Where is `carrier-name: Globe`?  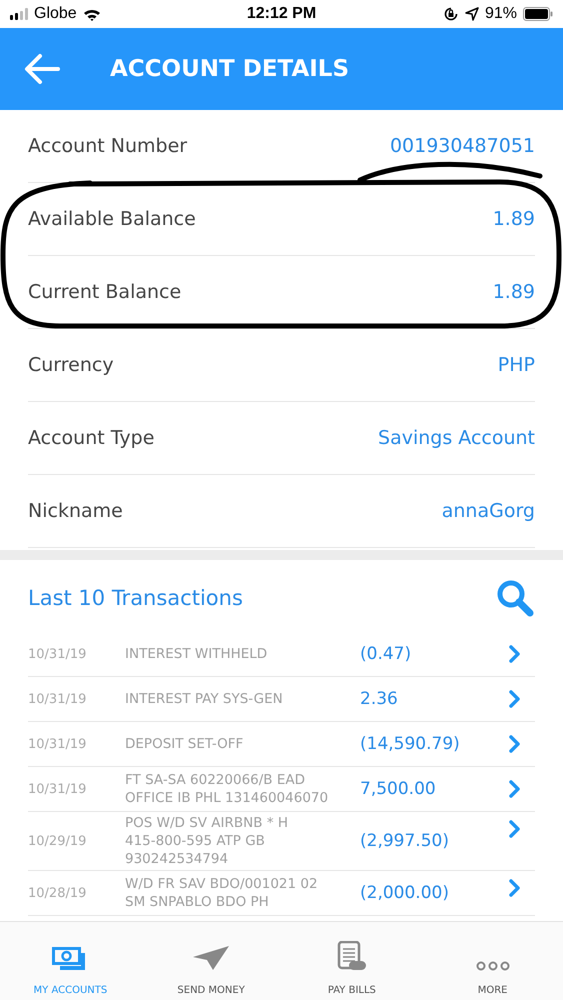
carrier-name: Globe is located at coordinates (55, 14).